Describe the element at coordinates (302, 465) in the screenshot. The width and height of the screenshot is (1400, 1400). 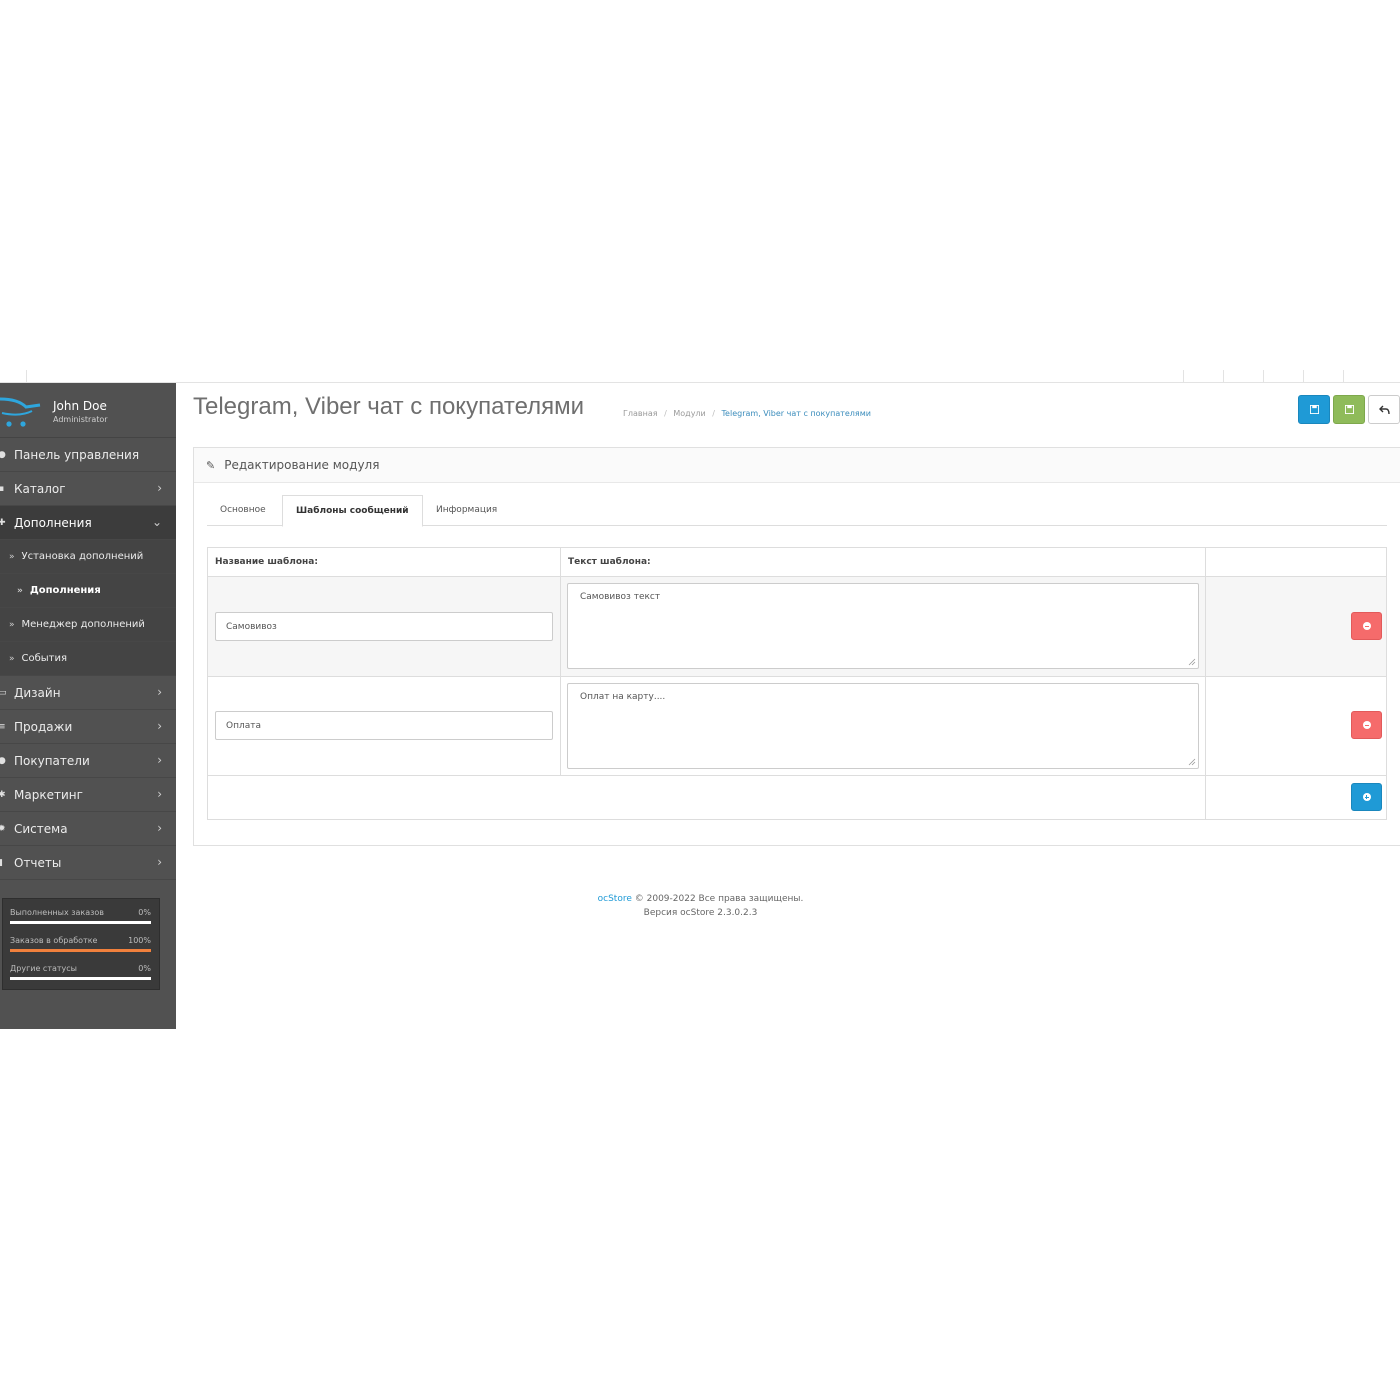
I see `panel-title: Редактирование модуля` at that location.